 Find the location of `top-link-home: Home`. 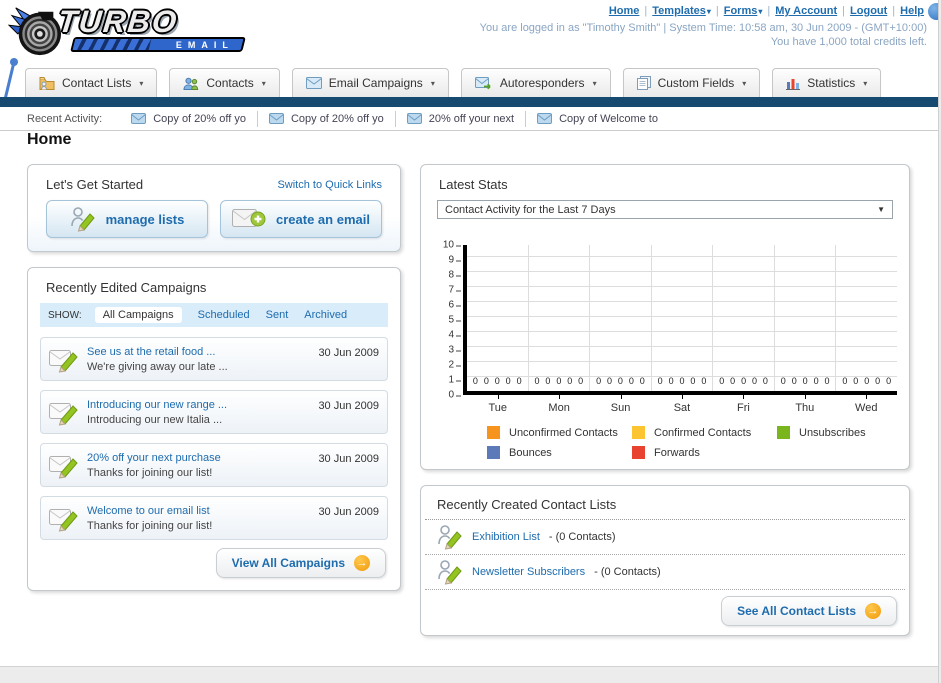

top-link-home: Home is located at coordinates (624, 11).